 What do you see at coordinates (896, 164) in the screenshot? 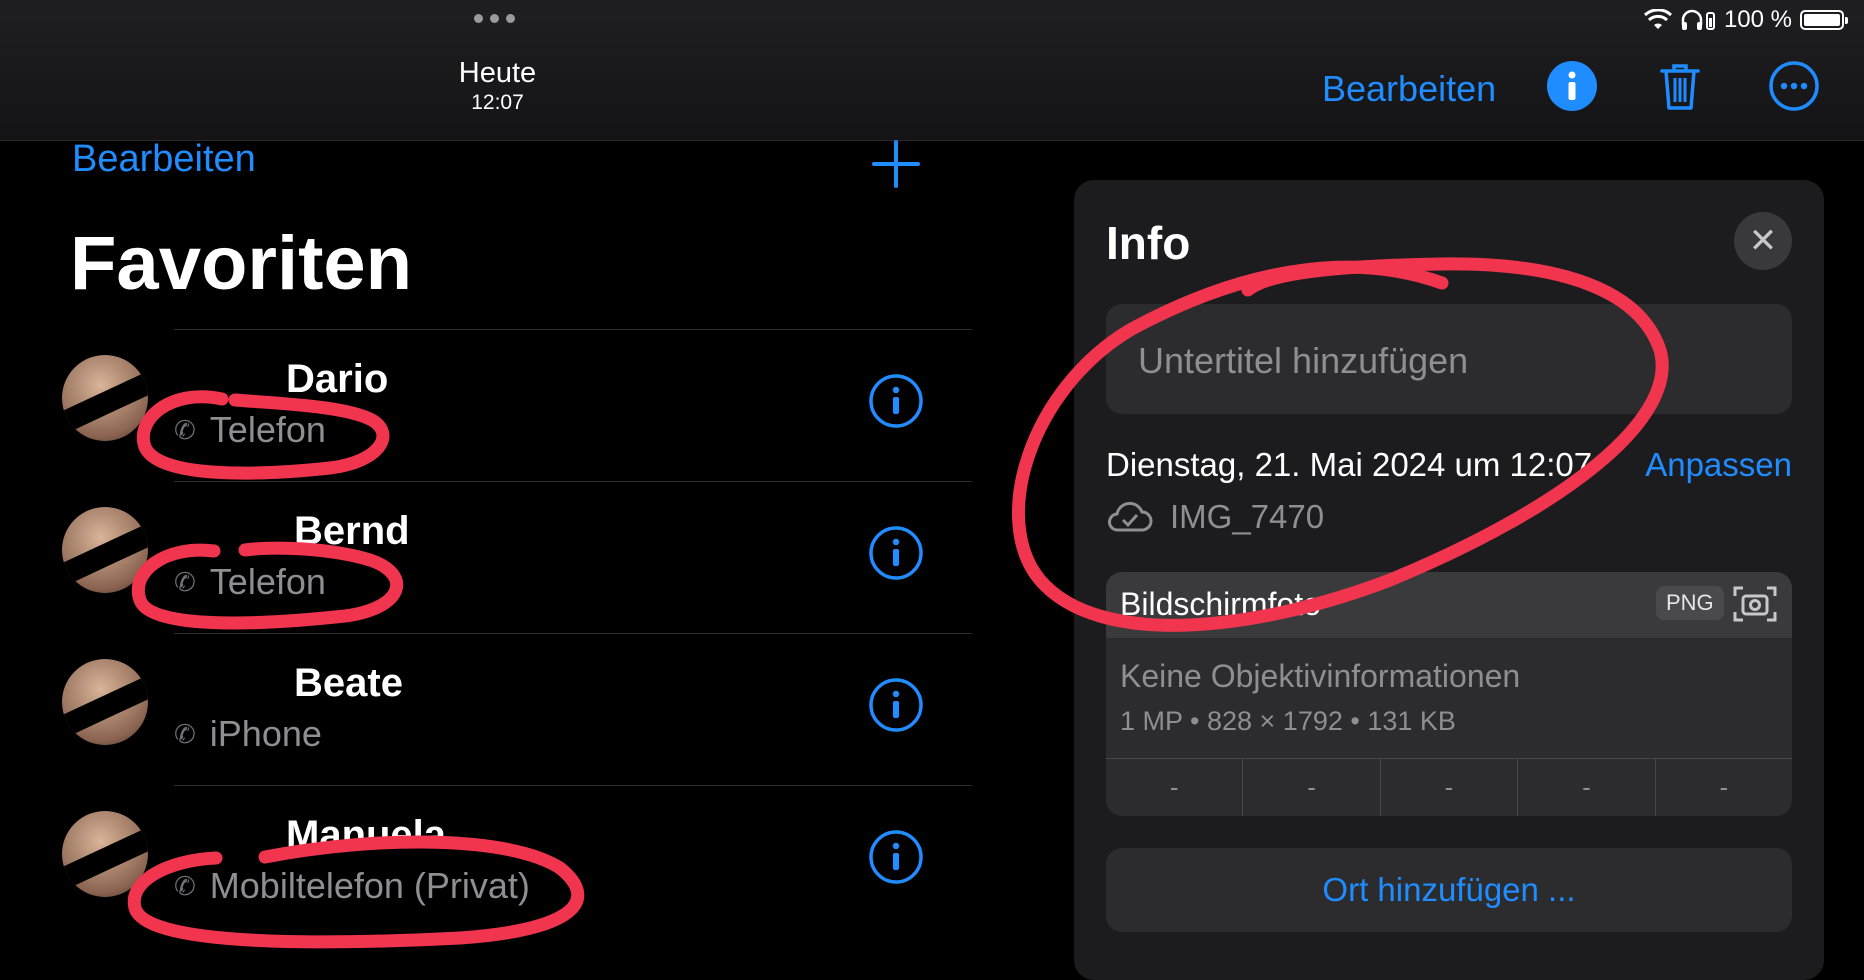
I see `plus-icon` at bounding box center [896, 164].